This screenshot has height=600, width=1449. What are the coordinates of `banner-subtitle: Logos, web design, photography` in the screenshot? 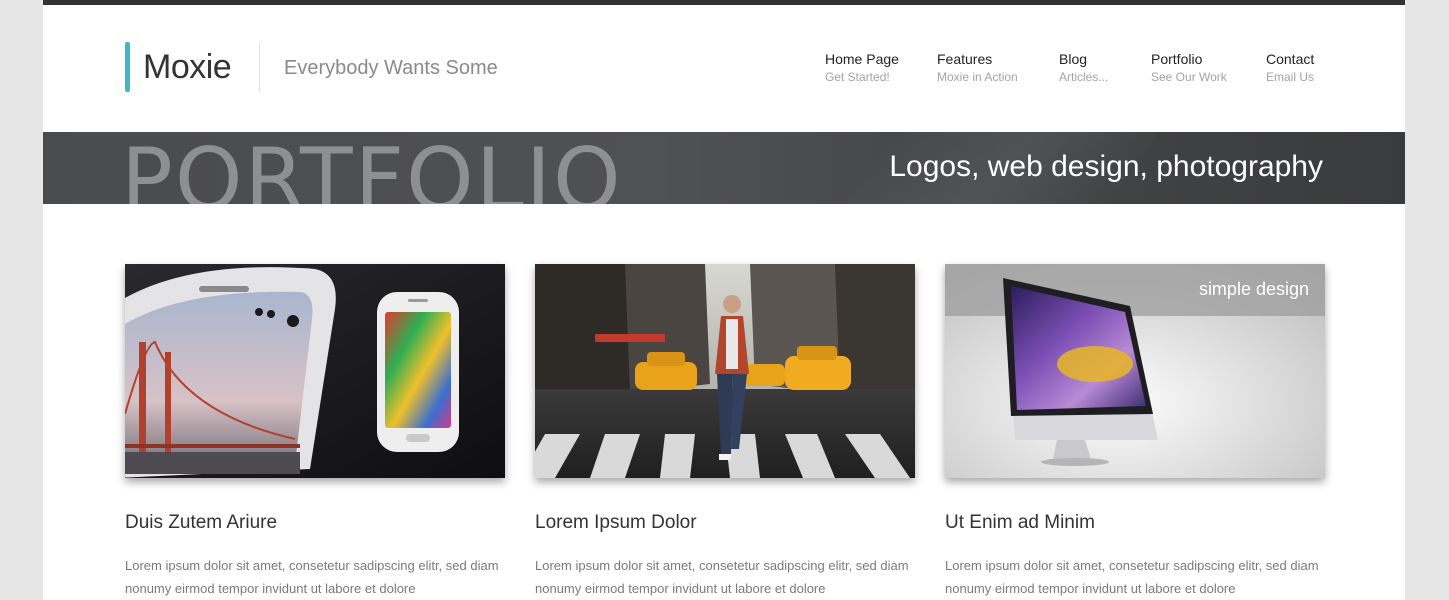 It's located at (1106, 166).